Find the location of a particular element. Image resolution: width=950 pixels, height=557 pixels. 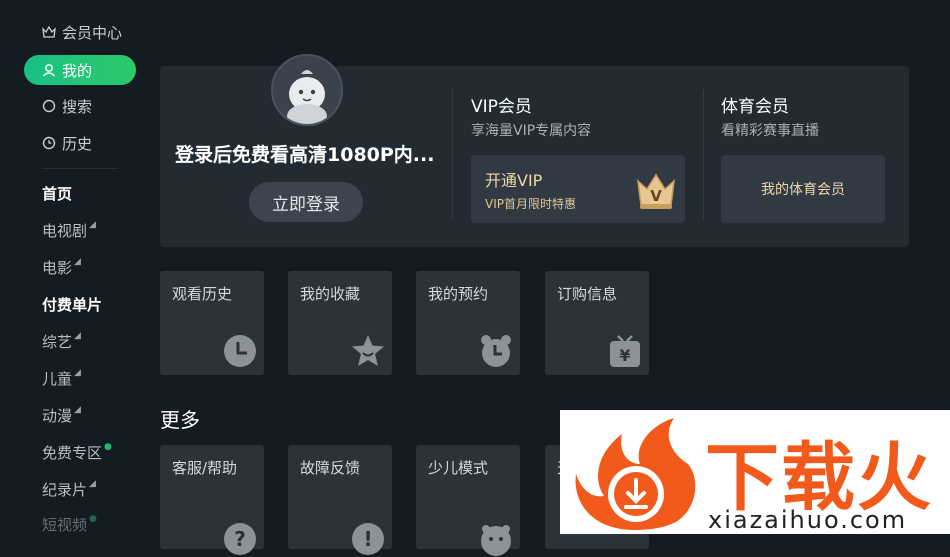

sidebar-item-mine: 我的 is located at coordinates (80, 70).